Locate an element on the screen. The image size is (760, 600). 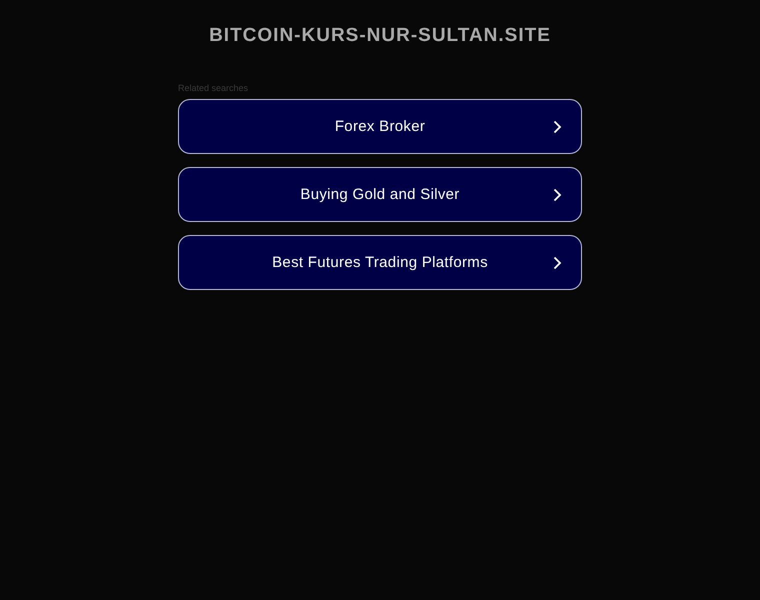
search-link: Buying Gold and Silver is located at coordinates (380, 194).